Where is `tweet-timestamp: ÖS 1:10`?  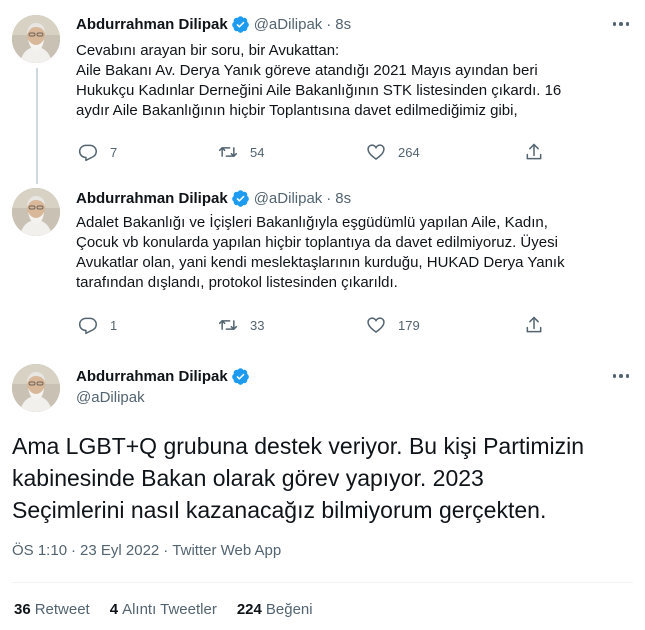
tweet-timestamp: ÖS 1:10 is located at coordinates (39, 550).